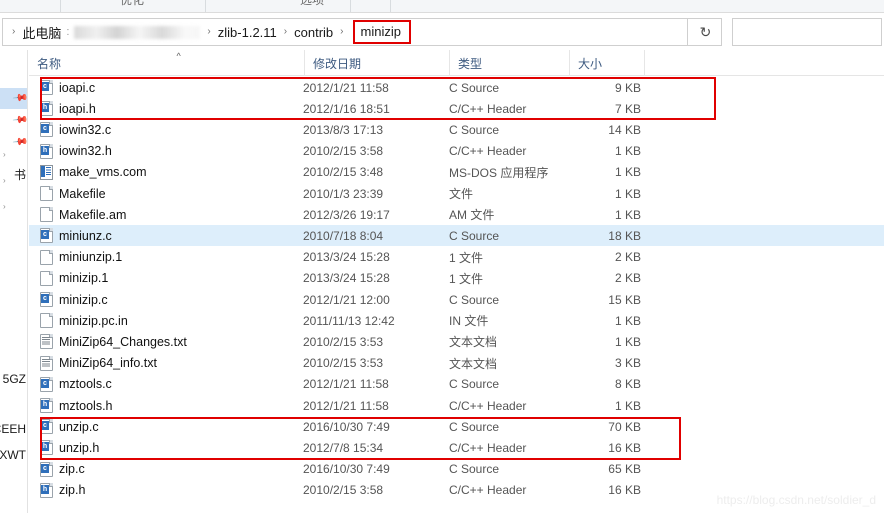 The width and height of the screenshot is (884, 513). I want to click on column-header-label: 修改日期, so click(337, 63).